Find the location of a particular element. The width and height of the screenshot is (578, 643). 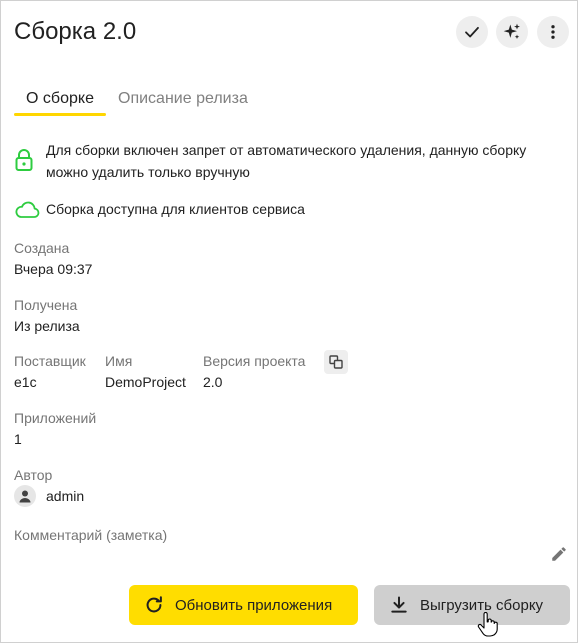

more-vertical-icon is located at coordinates (553, 32).